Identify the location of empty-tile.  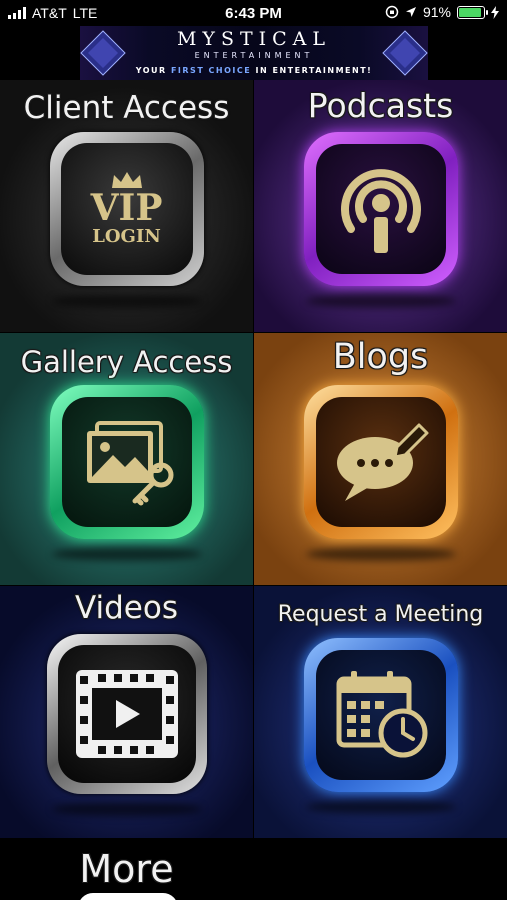
(380, 869).